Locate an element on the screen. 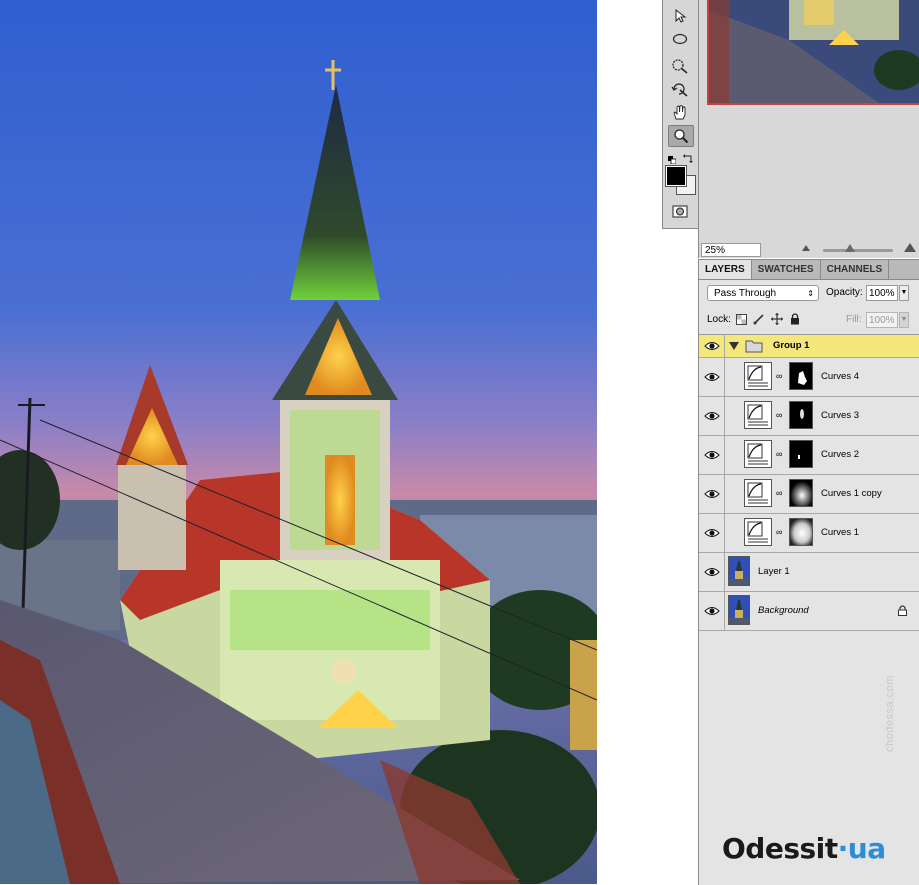 The height and width of the screenshot is (885, 919). watermark-site-text: chodessa.com is located at coordinates (890, 713).